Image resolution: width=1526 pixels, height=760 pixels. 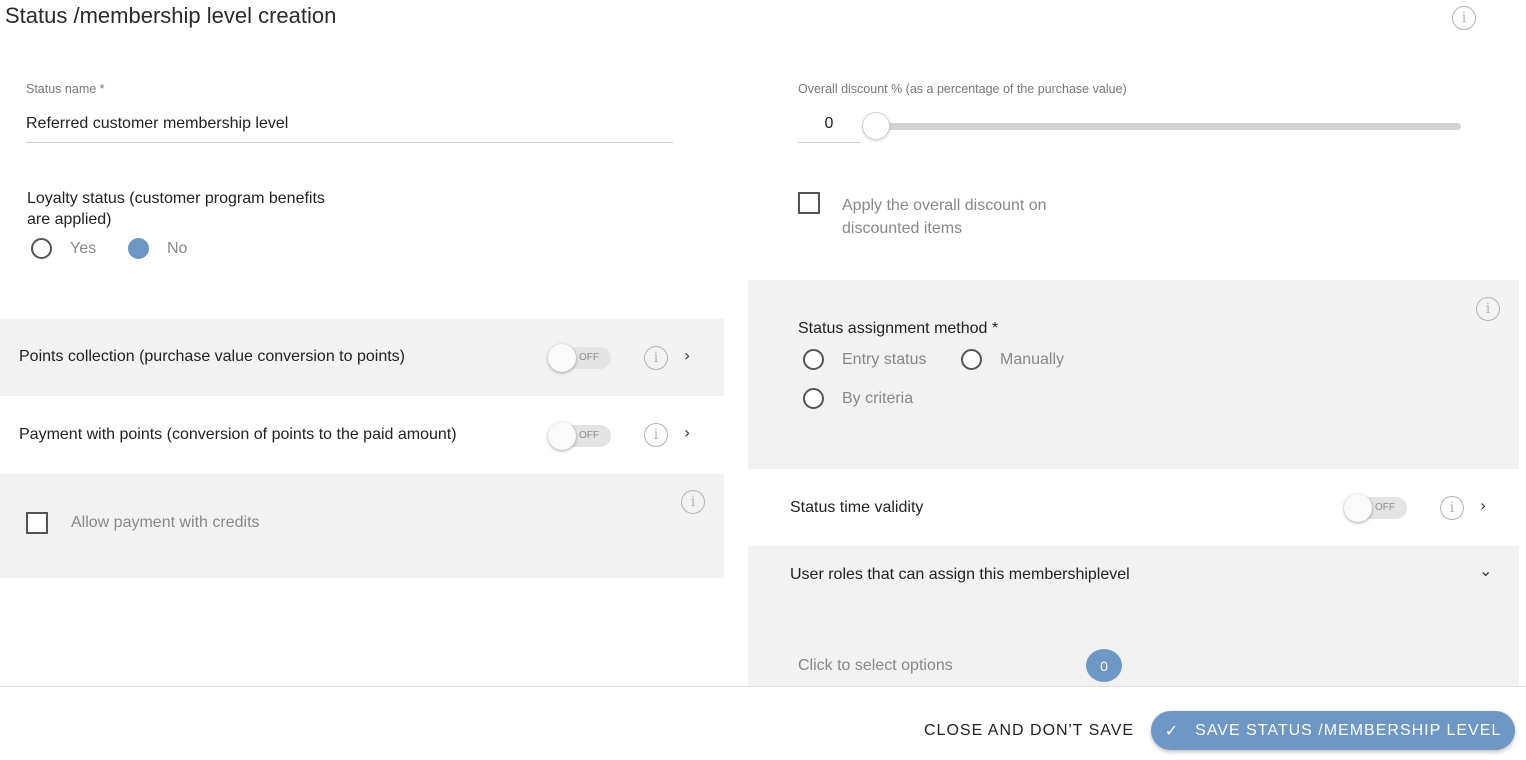 What do you see at coordinates (875, 666) in the screenshot?
I see `user-roles-select: Click to select options` at bounding box center [875, 666].